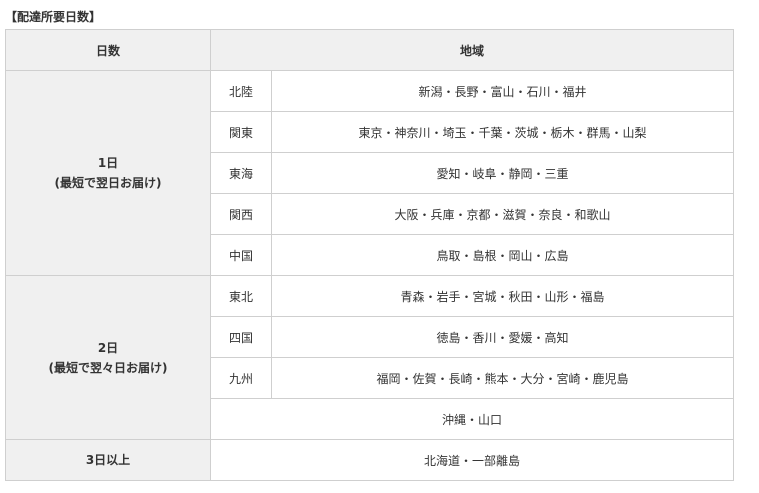 The height and width of the screenshot is (493, 759). What do you see at coordinates (241, 337) in the screenshot?
I see `region-cell: 四国` at bounding box center [241, 337].